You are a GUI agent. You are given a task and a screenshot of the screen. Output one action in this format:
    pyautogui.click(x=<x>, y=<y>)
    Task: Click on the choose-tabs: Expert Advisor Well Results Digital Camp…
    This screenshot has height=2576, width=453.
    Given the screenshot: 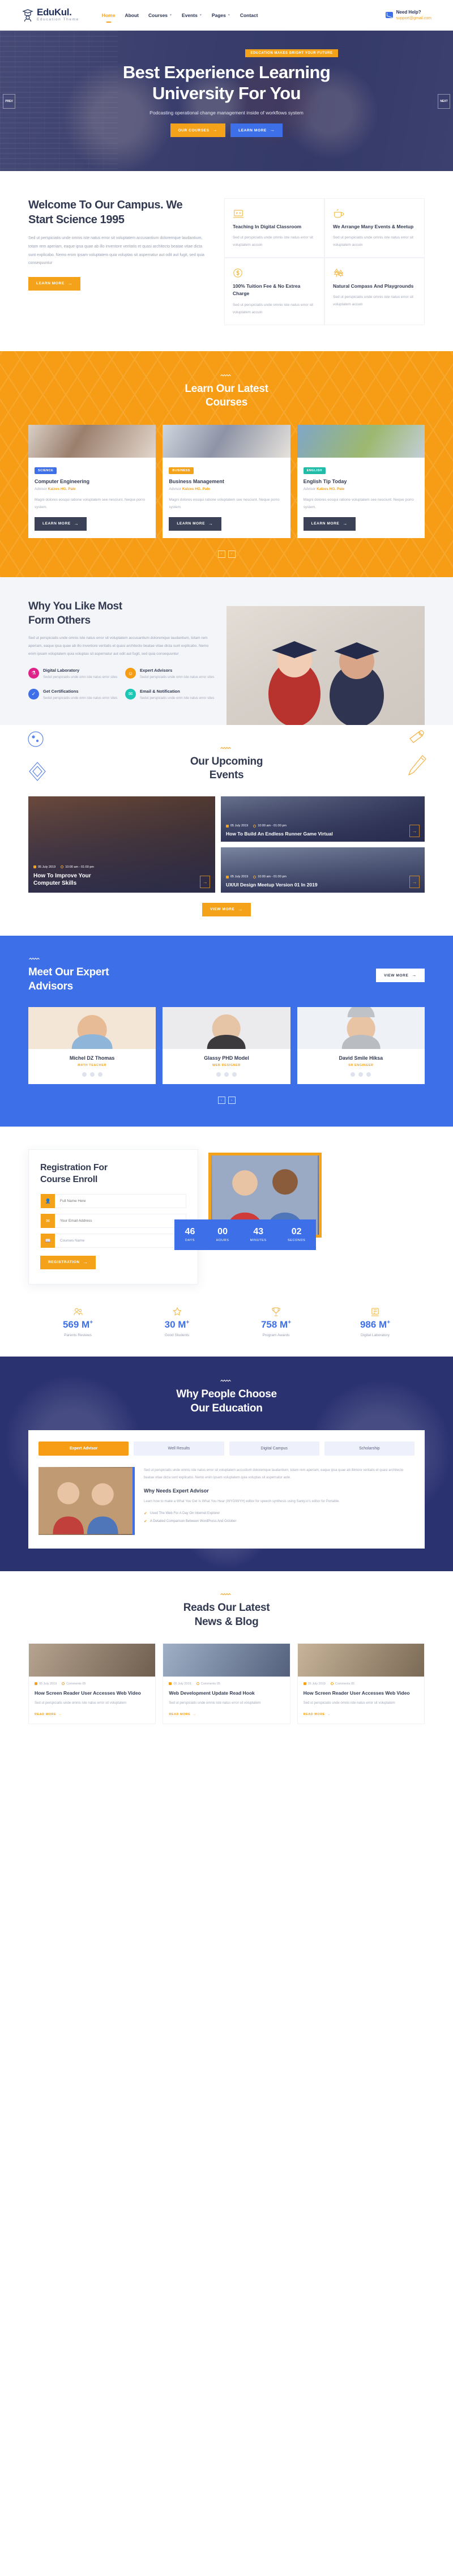 What is the action you would take?
    pyautogui.click(x=226, y=1448)
    